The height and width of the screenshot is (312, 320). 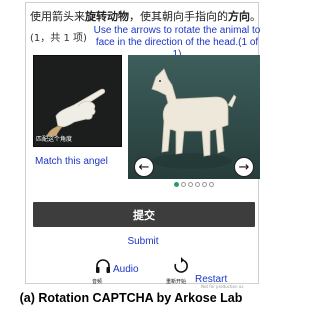 I want to click on instruction-cn-prefix: 使用箭头来, so click(x=57, y=16).